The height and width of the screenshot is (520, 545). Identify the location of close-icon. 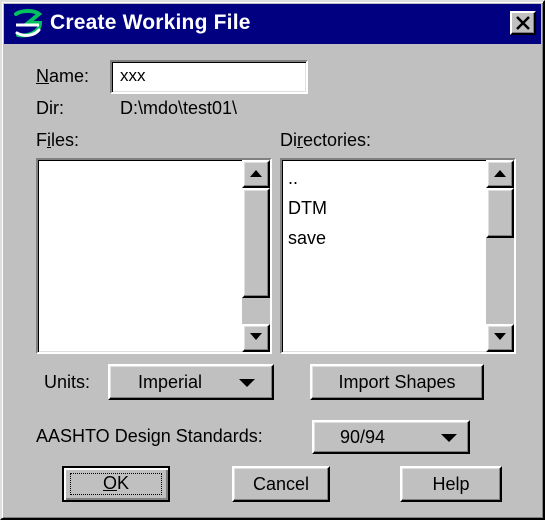
(523, 23).